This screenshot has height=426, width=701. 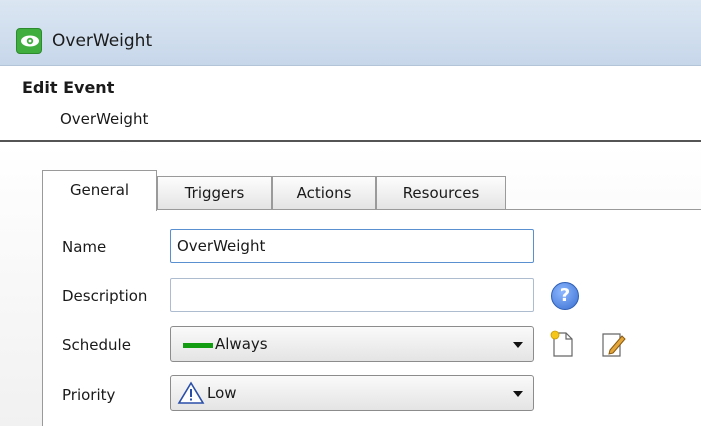 What do you see at coordinates (352, 295) in the screenshot?
I see `description-input` at bounding box center [352, 295].